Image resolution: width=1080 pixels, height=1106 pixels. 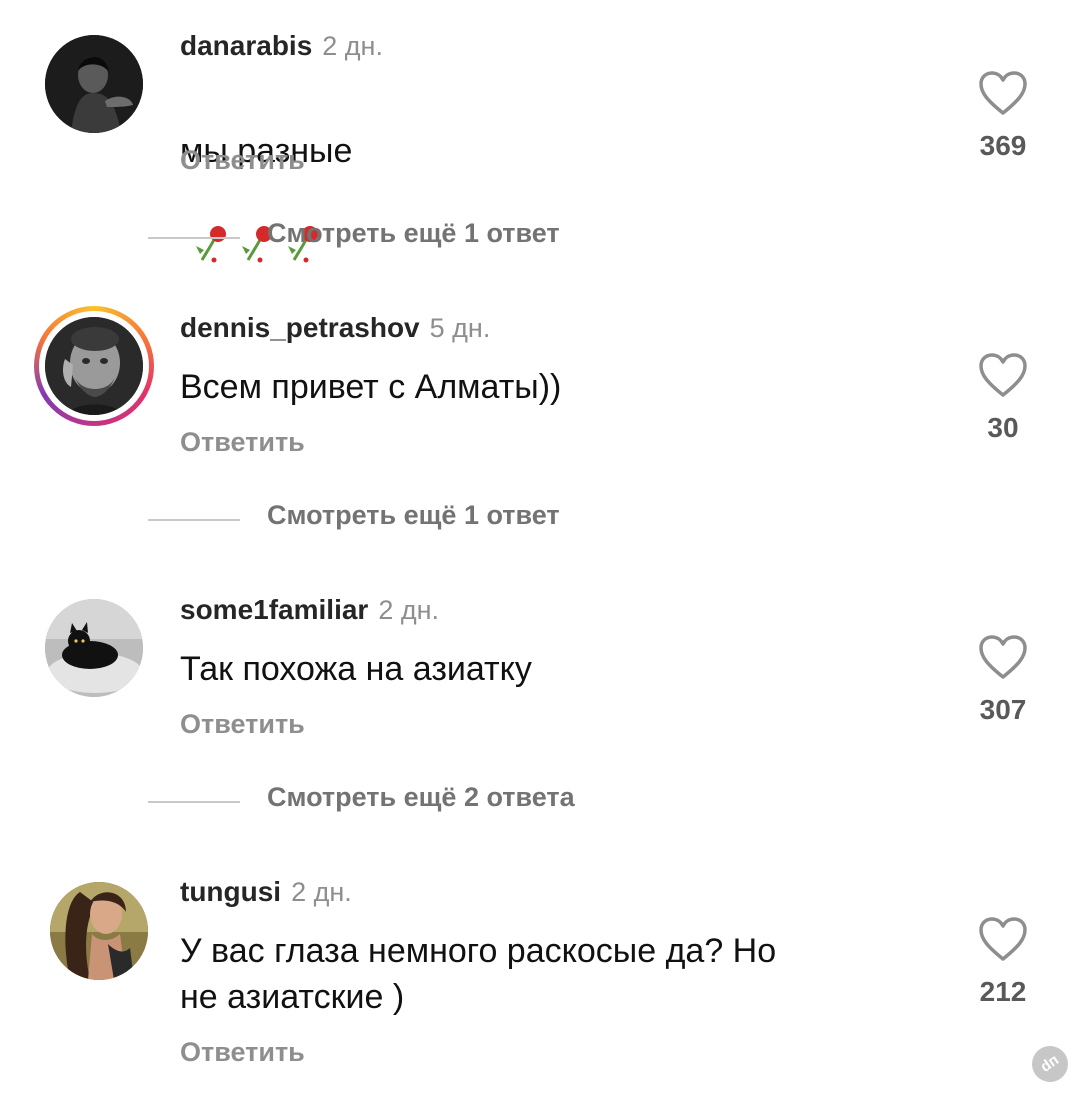 I want to click on view-more-replies-text: Смотреть ещё 2 ответа, so click(x=421, y=797).